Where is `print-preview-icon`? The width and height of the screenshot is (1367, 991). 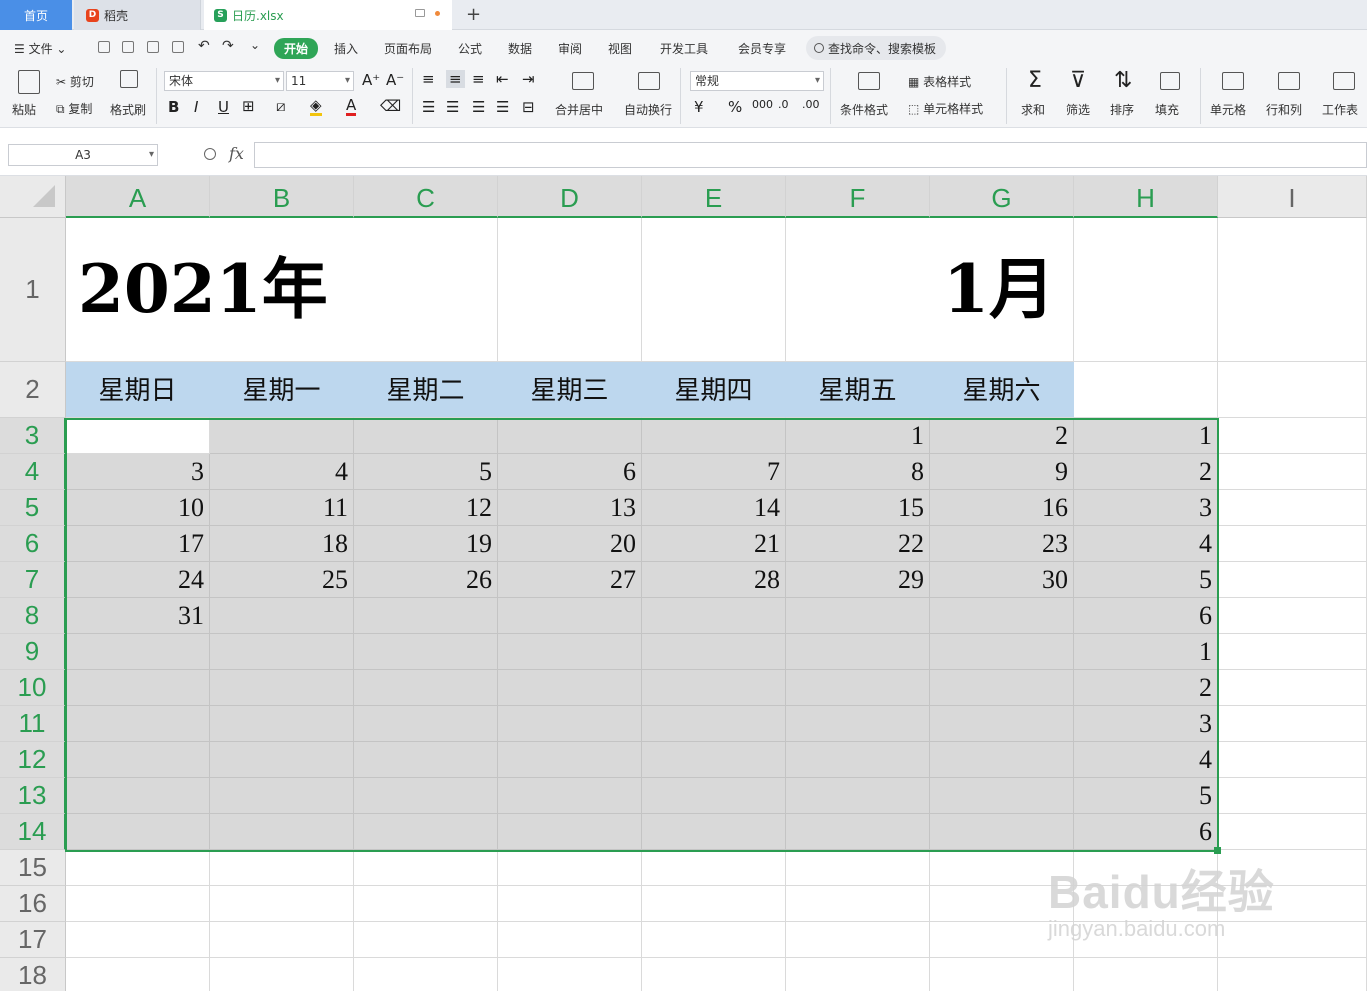
print-preview-icon is located at coordinates (178, 47).